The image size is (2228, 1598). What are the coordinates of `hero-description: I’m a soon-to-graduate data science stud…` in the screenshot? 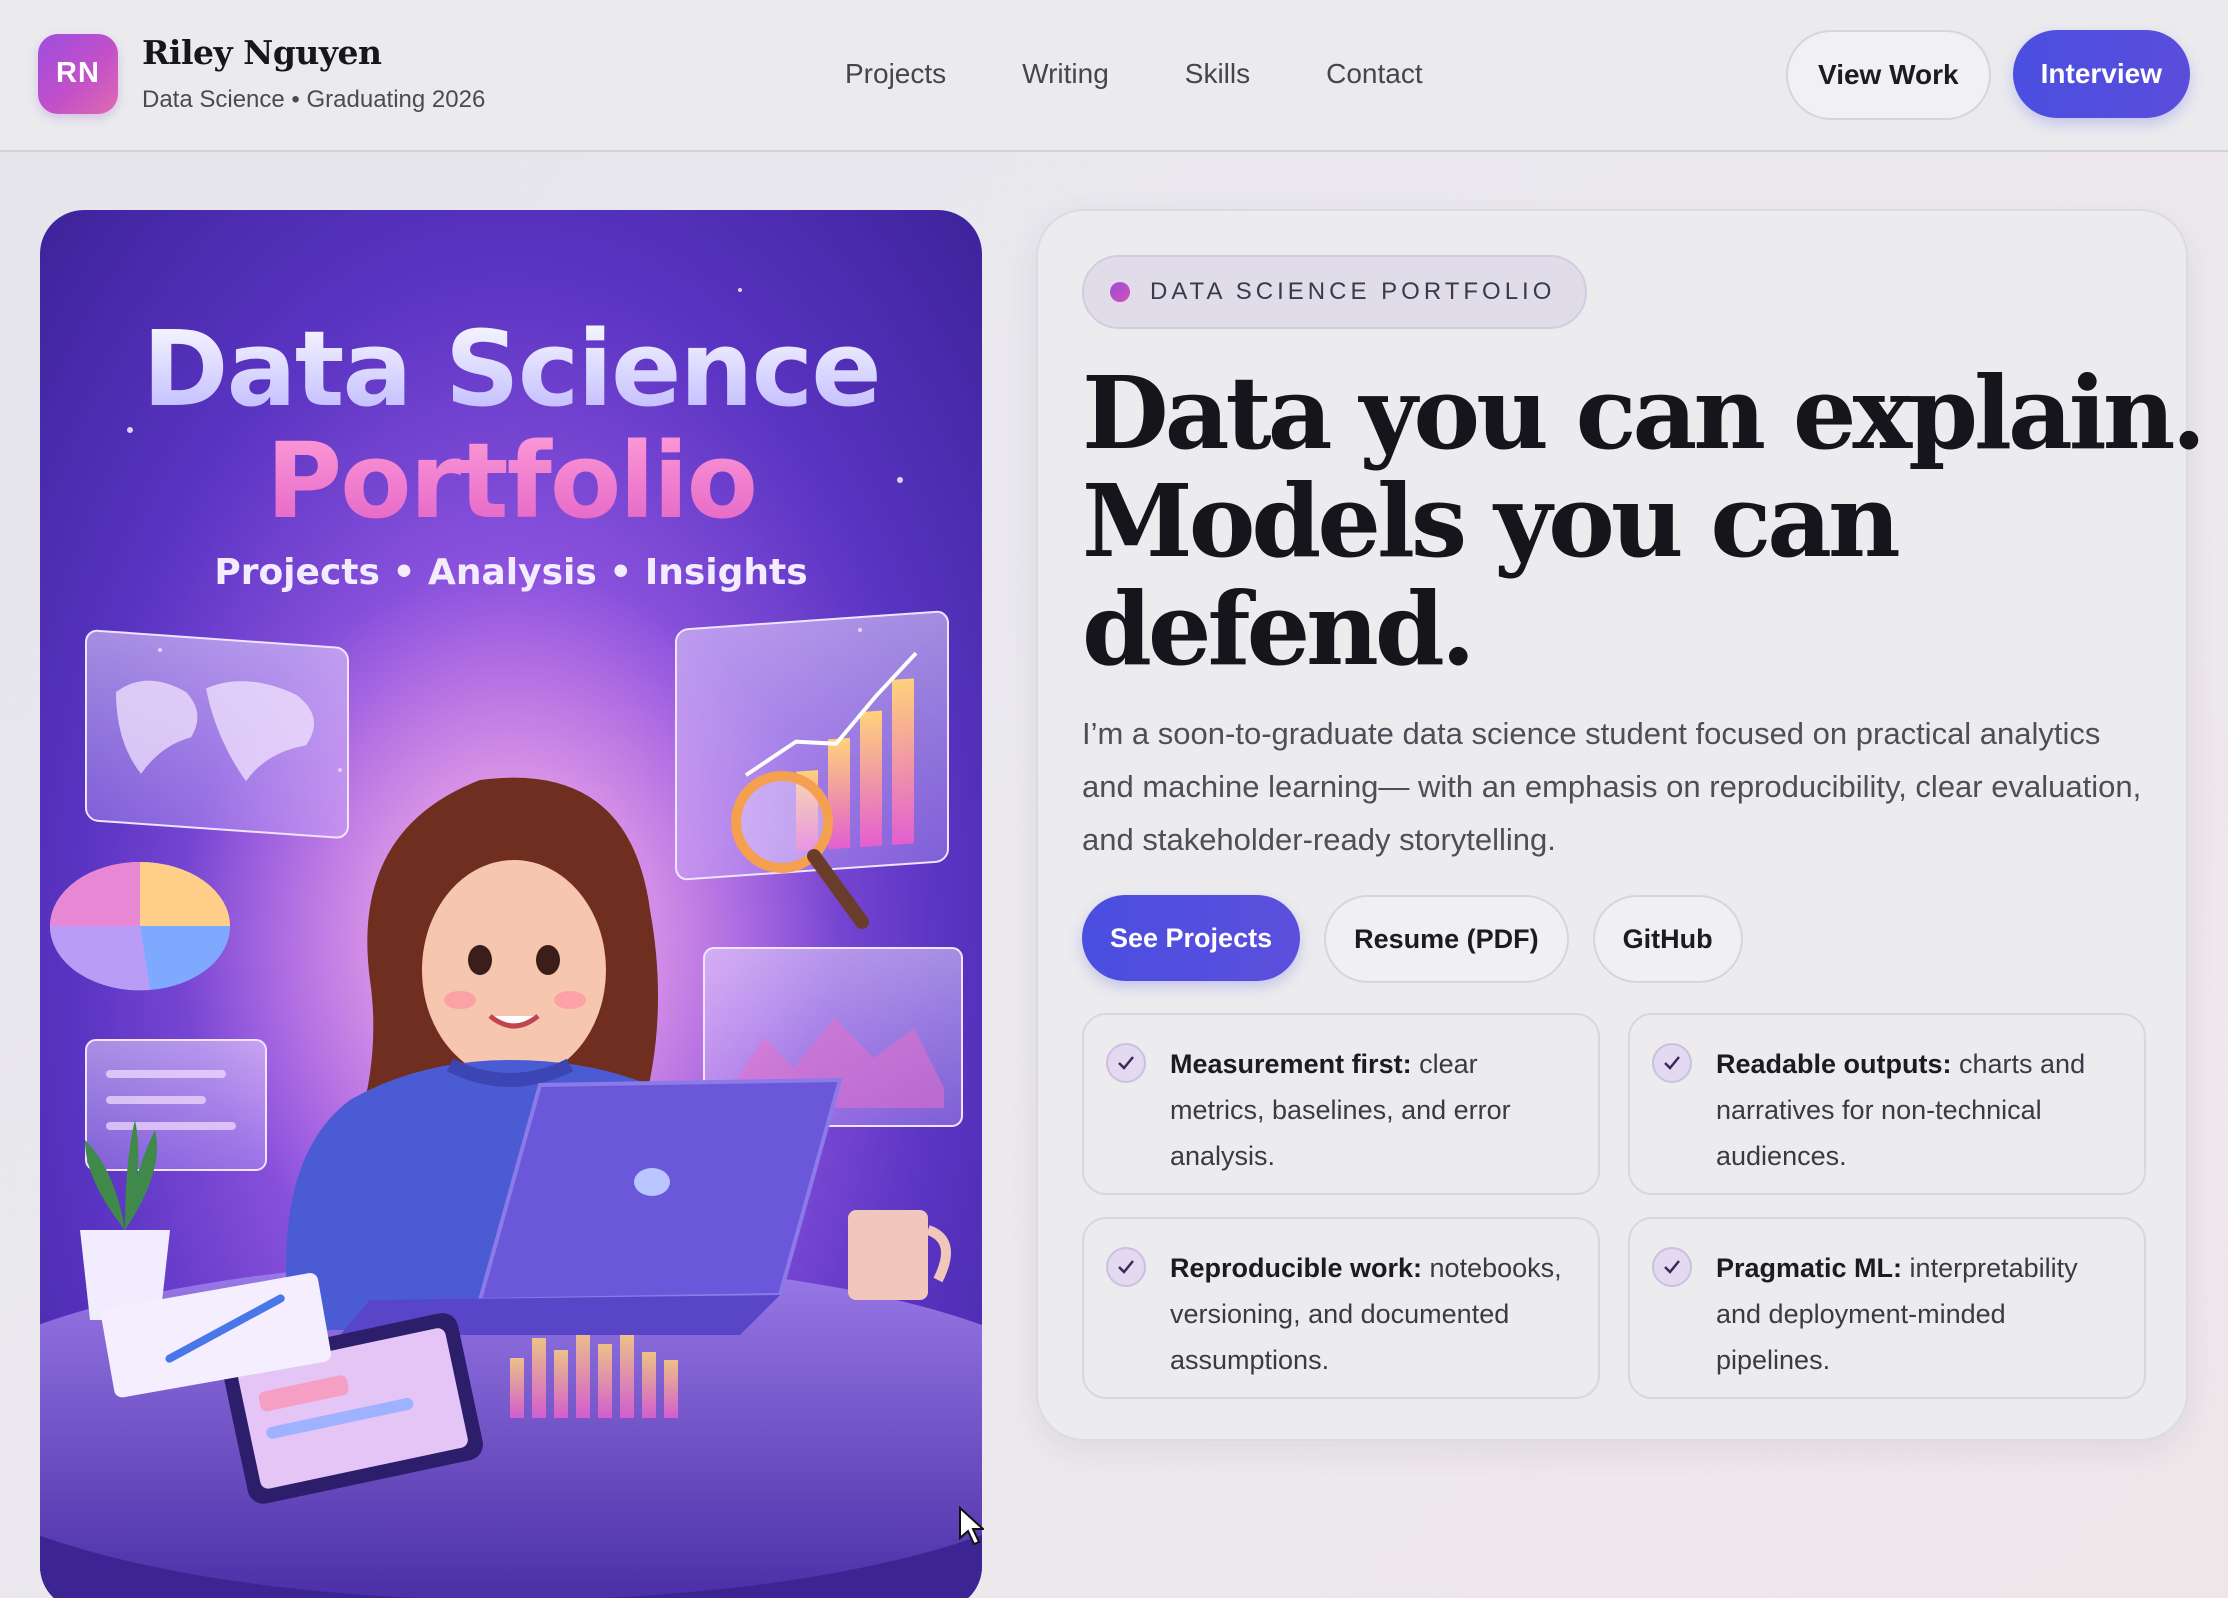 It's located at (1612, 786).